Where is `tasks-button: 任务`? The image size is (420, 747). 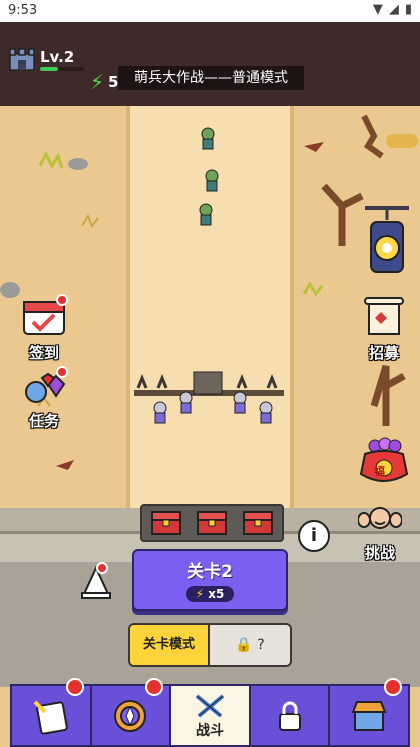
tasks-button: 任务 is located at coordinates (44, 398).